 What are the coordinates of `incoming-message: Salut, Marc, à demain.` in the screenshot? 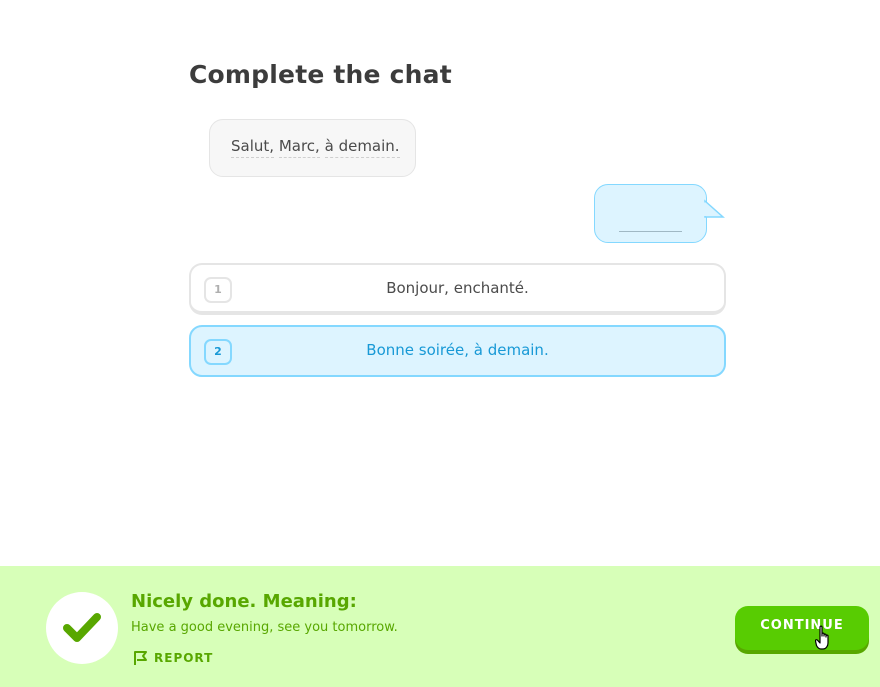 It's located at (315, 147).